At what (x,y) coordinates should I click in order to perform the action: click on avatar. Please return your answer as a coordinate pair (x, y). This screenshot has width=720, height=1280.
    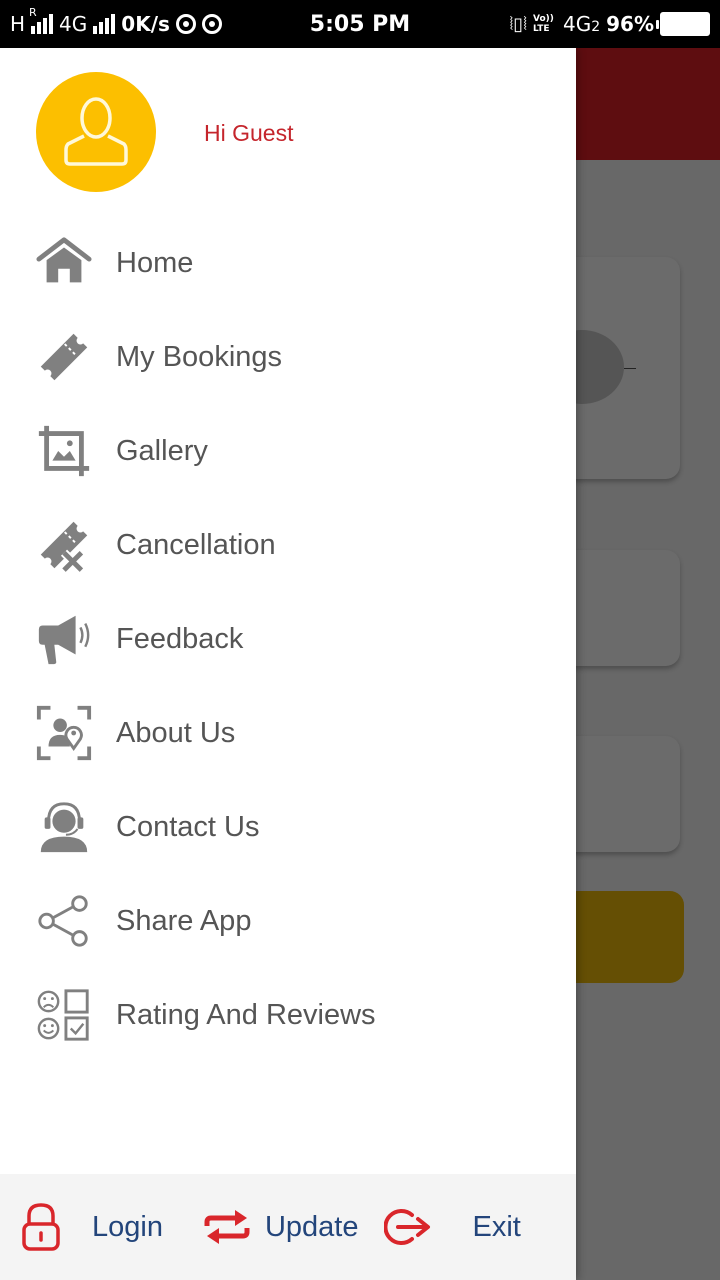
    Looking at the image, I should click on (96, 132).